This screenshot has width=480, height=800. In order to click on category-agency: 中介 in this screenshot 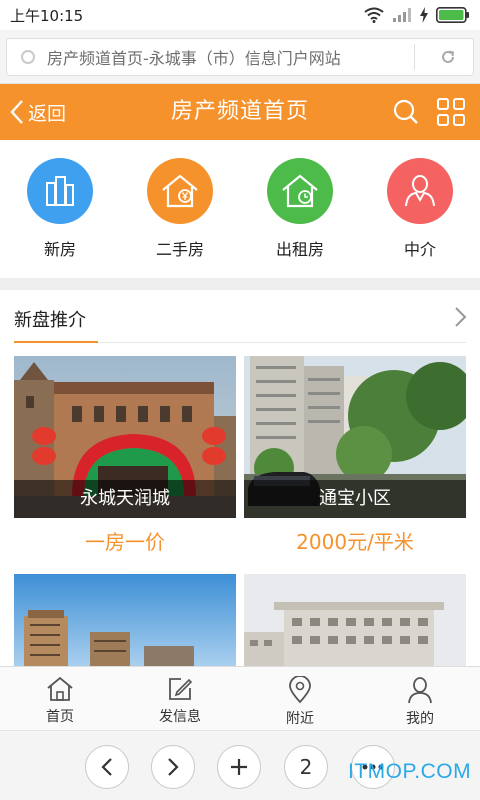, I will do `click(420, 209)`.